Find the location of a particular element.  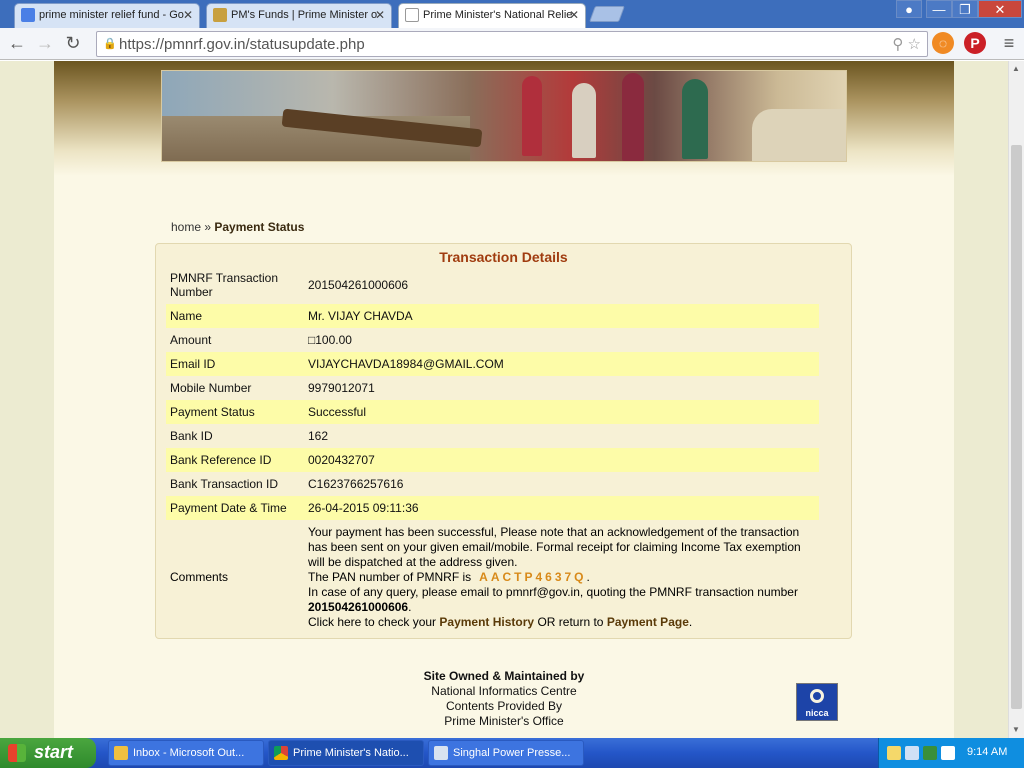

outlook-icon is located at coordinates (121, 753).